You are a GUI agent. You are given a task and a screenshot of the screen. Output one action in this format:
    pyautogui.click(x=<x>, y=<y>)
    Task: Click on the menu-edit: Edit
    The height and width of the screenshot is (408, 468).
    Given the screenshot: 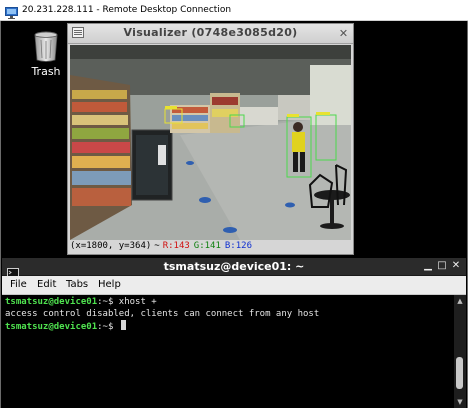 What is the action you would take?
    pyautogui.click(x=46, y=285)
    